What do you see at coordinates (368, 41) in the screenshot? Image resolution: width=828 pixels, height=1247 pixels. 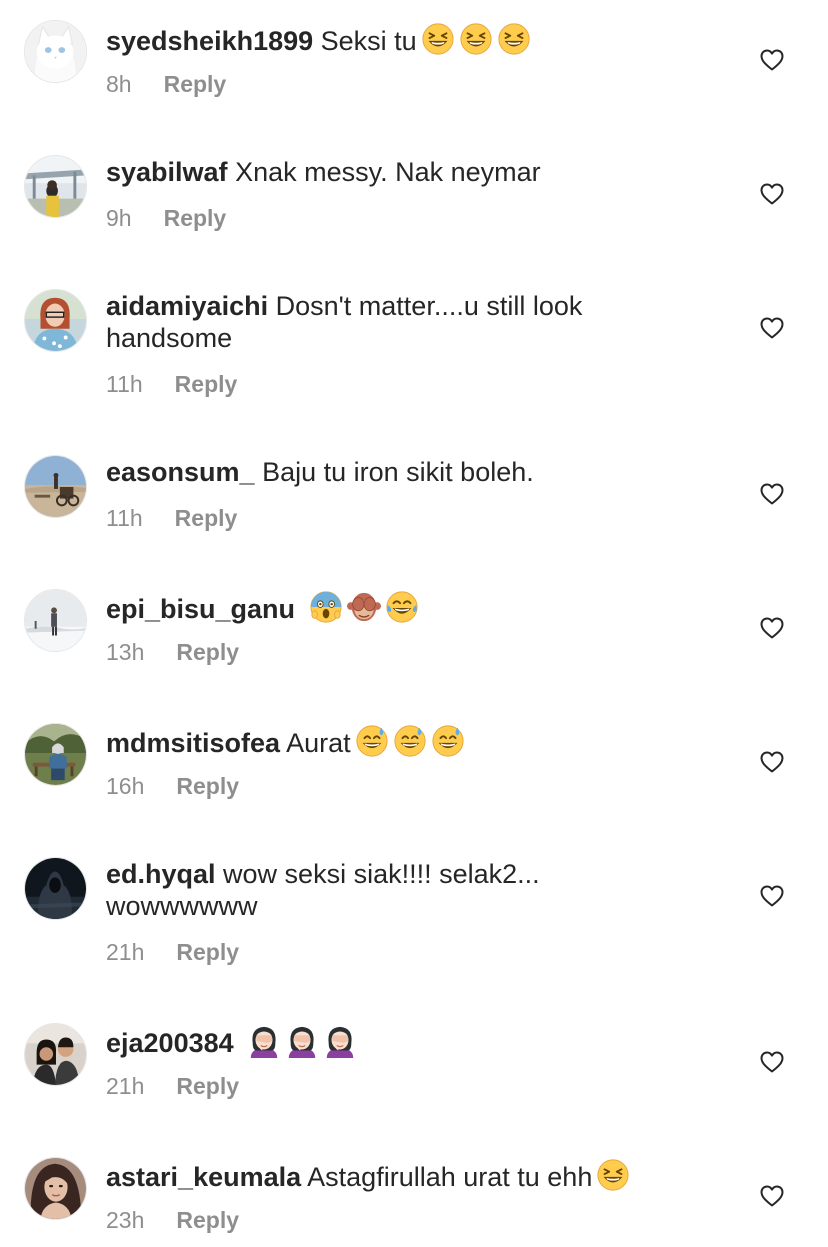 I see `comment-body: Seksi tu` at bounding box center [368, 41].